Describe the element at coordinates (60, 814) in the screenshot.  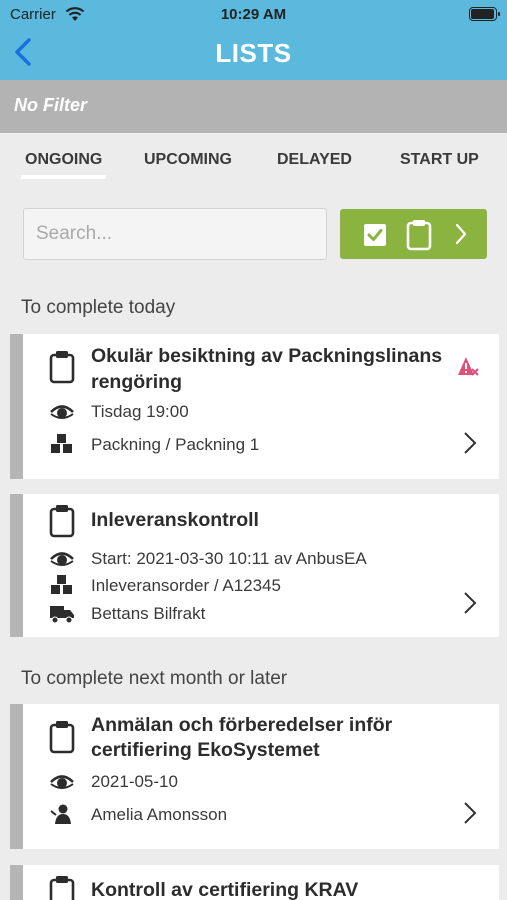
I see `person-icon` at that location.